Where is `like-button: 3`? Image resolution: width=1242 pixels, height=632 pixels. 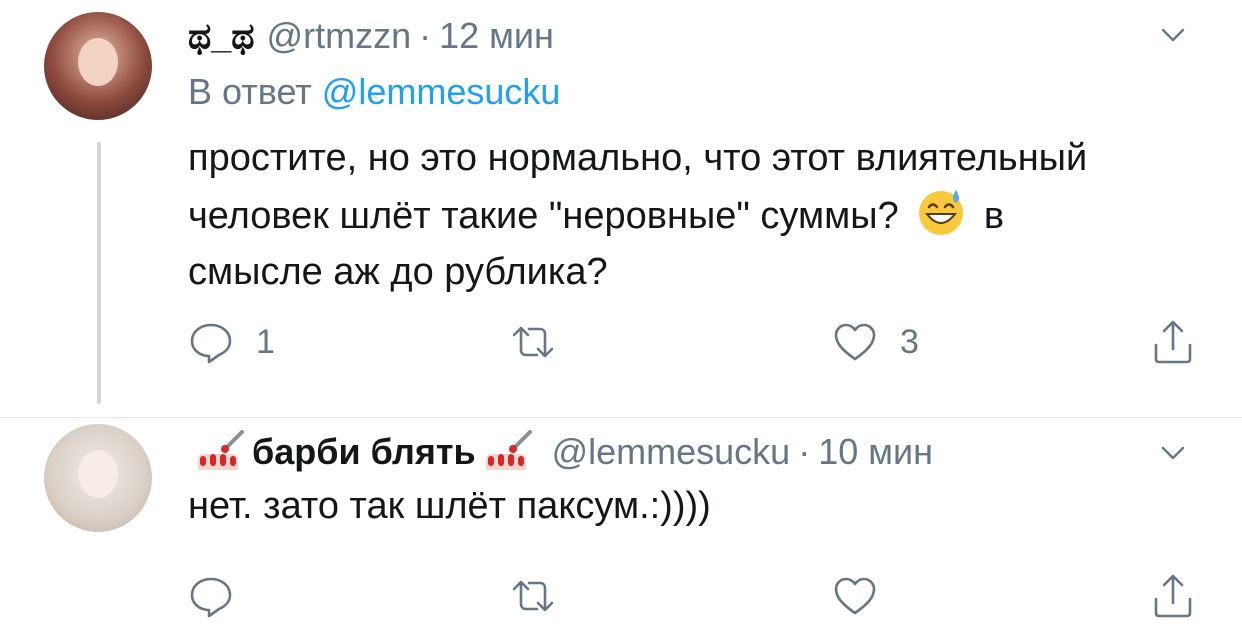
like-button: 3 is located at coordinates (875, 342).